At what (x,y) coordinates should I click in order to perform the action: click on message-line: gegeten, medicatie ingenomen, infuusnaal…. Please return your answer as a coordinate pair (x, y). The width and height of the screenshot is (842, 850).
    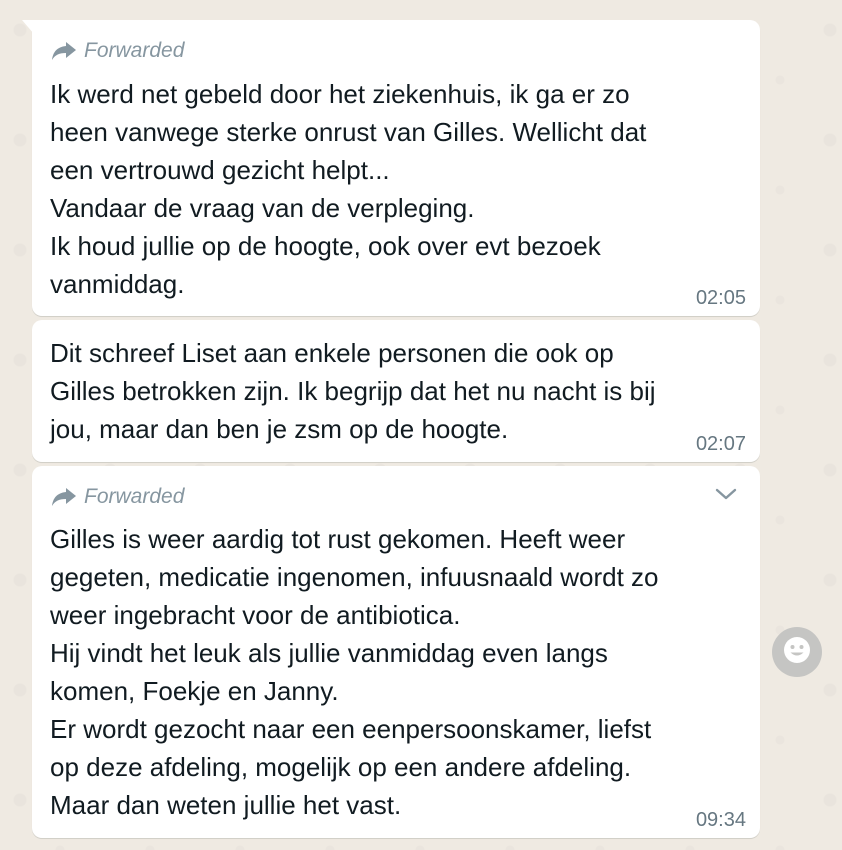
    Looking at the image, I should click on (354, 577).